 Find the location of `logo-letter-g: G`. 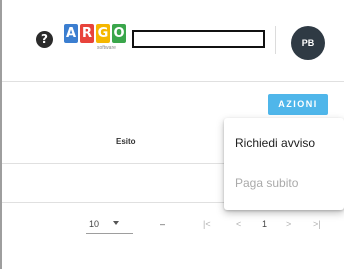

logo-letter-g: G is located at coordinates (103, 33).